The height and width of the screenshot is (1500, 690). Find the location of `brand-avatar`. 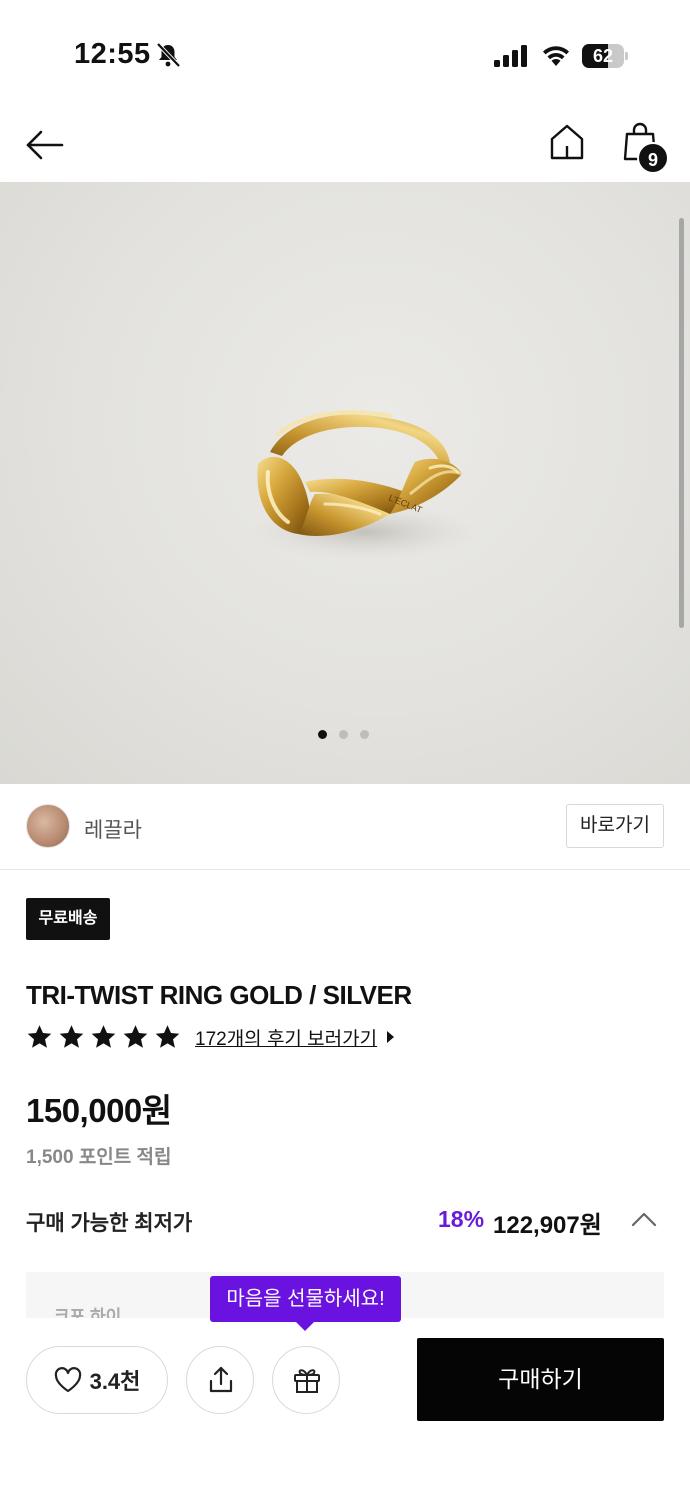

brand-avatar is located at coordinates (48, 826).